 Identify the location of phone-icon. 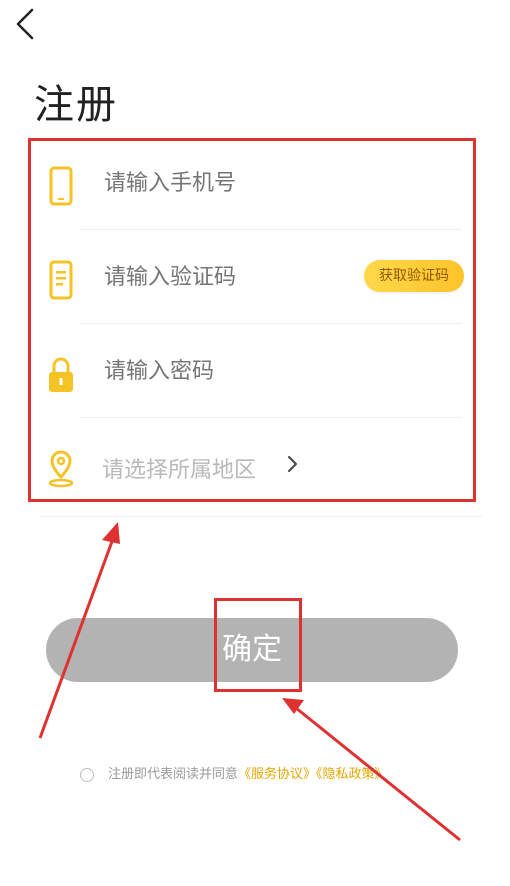
(61, 186).